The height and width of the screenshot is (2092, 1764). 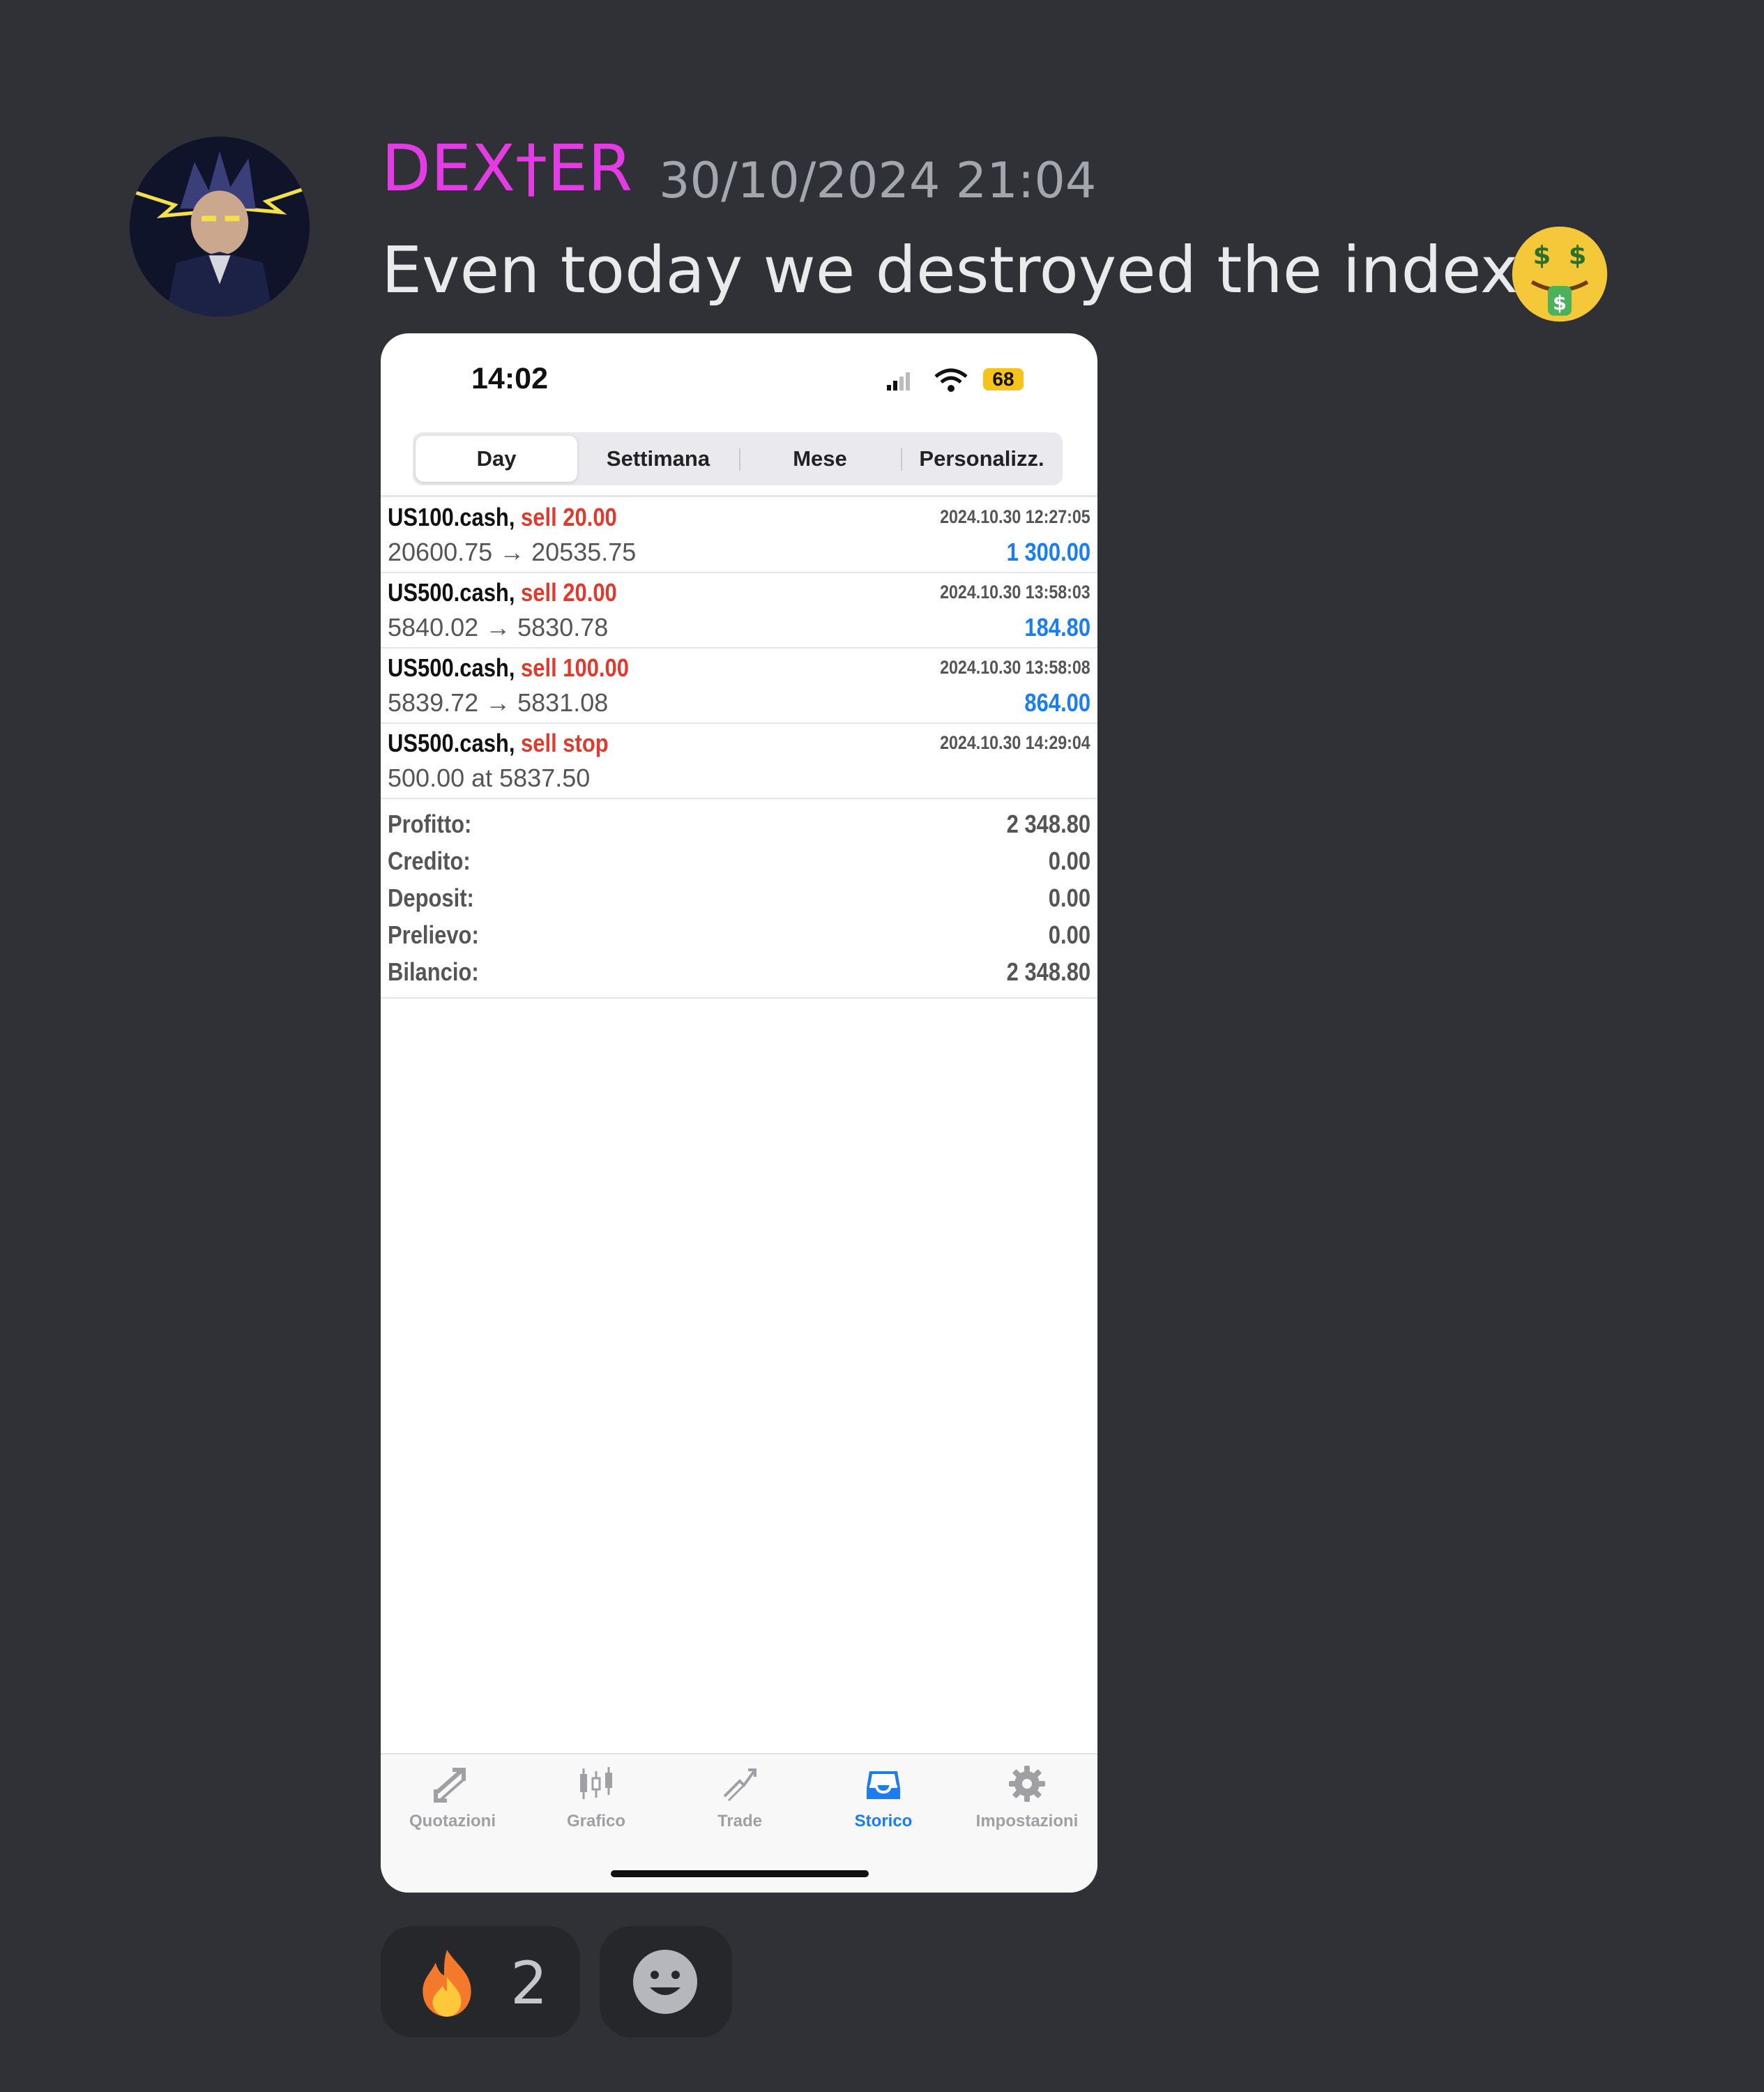 I want to click on summary-label: Credito:, so click(x=429, y=861).